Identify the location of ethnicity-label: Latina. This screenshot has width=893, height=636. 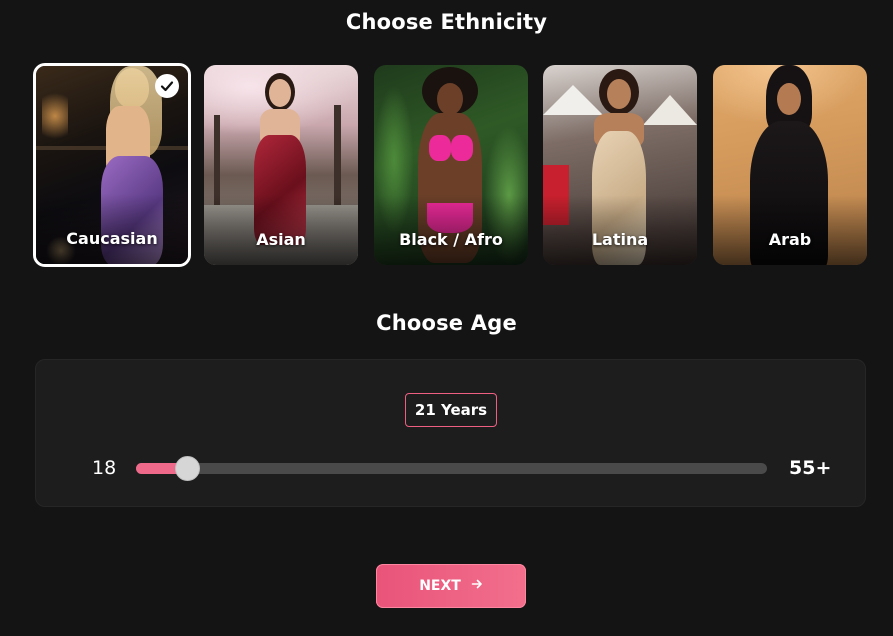
(620, 239).